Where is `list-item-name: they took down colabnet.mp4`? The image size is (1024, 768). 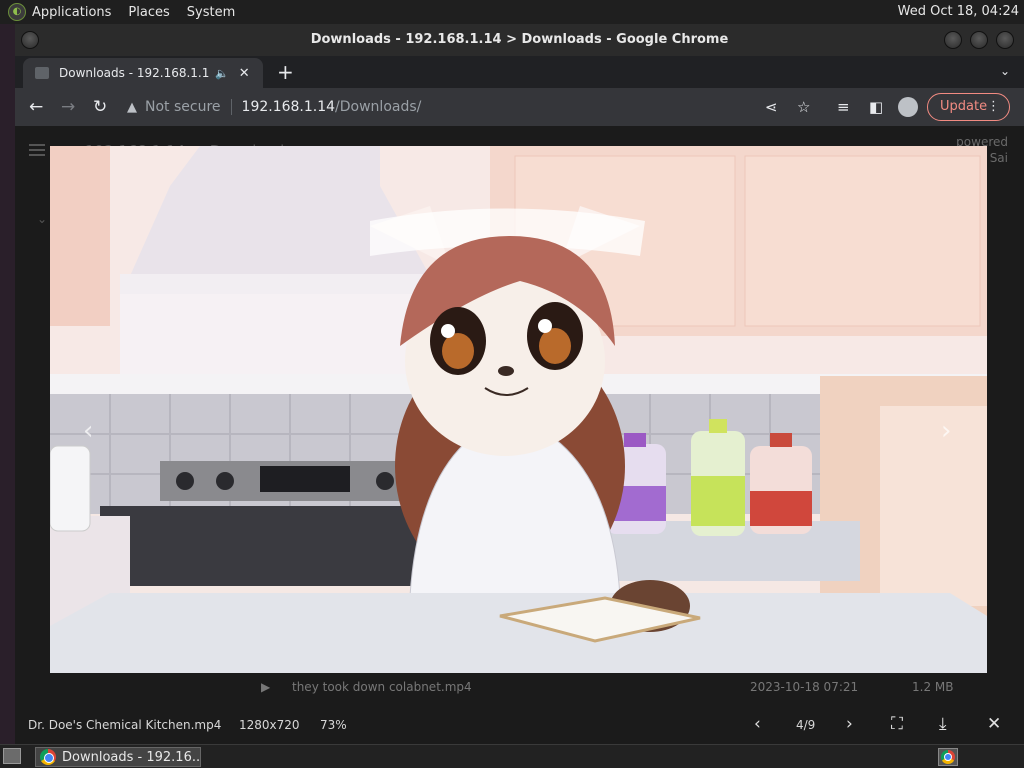
list-item-name: they took down colabnet.mp4 is located at coordinates (382, 687).